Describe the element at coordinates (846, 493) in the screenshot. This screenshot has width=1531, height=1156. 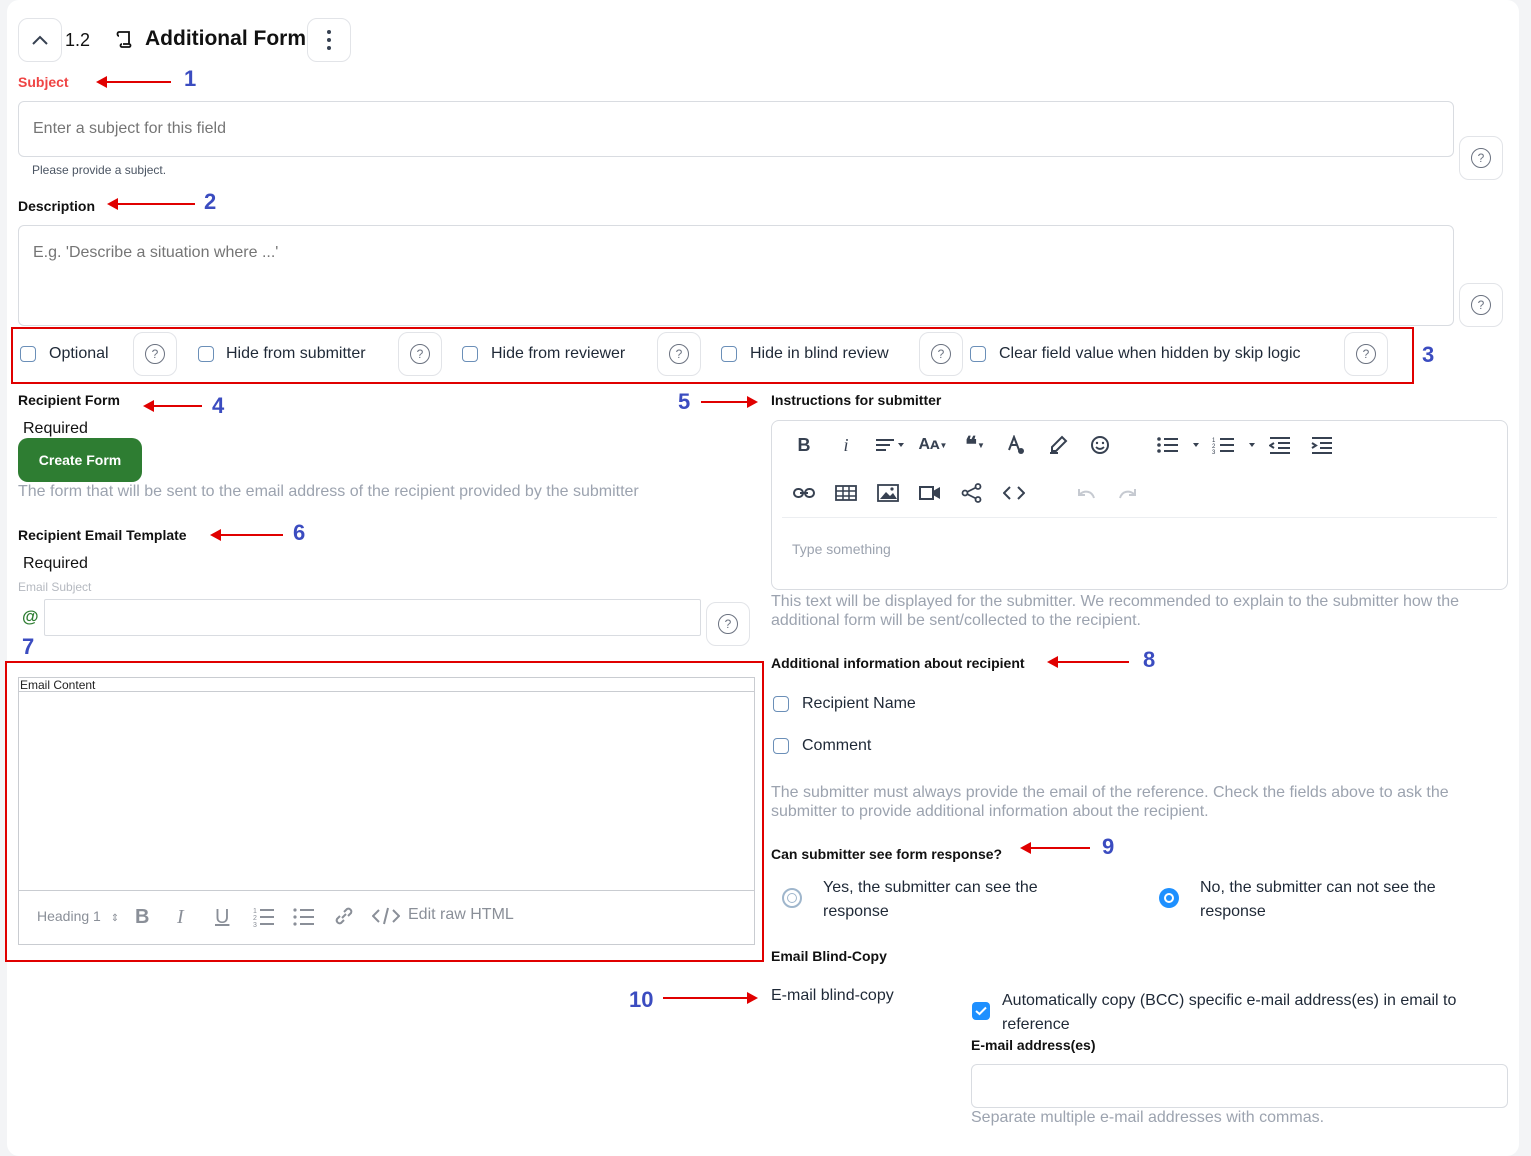
I see `table-icon` at that location.